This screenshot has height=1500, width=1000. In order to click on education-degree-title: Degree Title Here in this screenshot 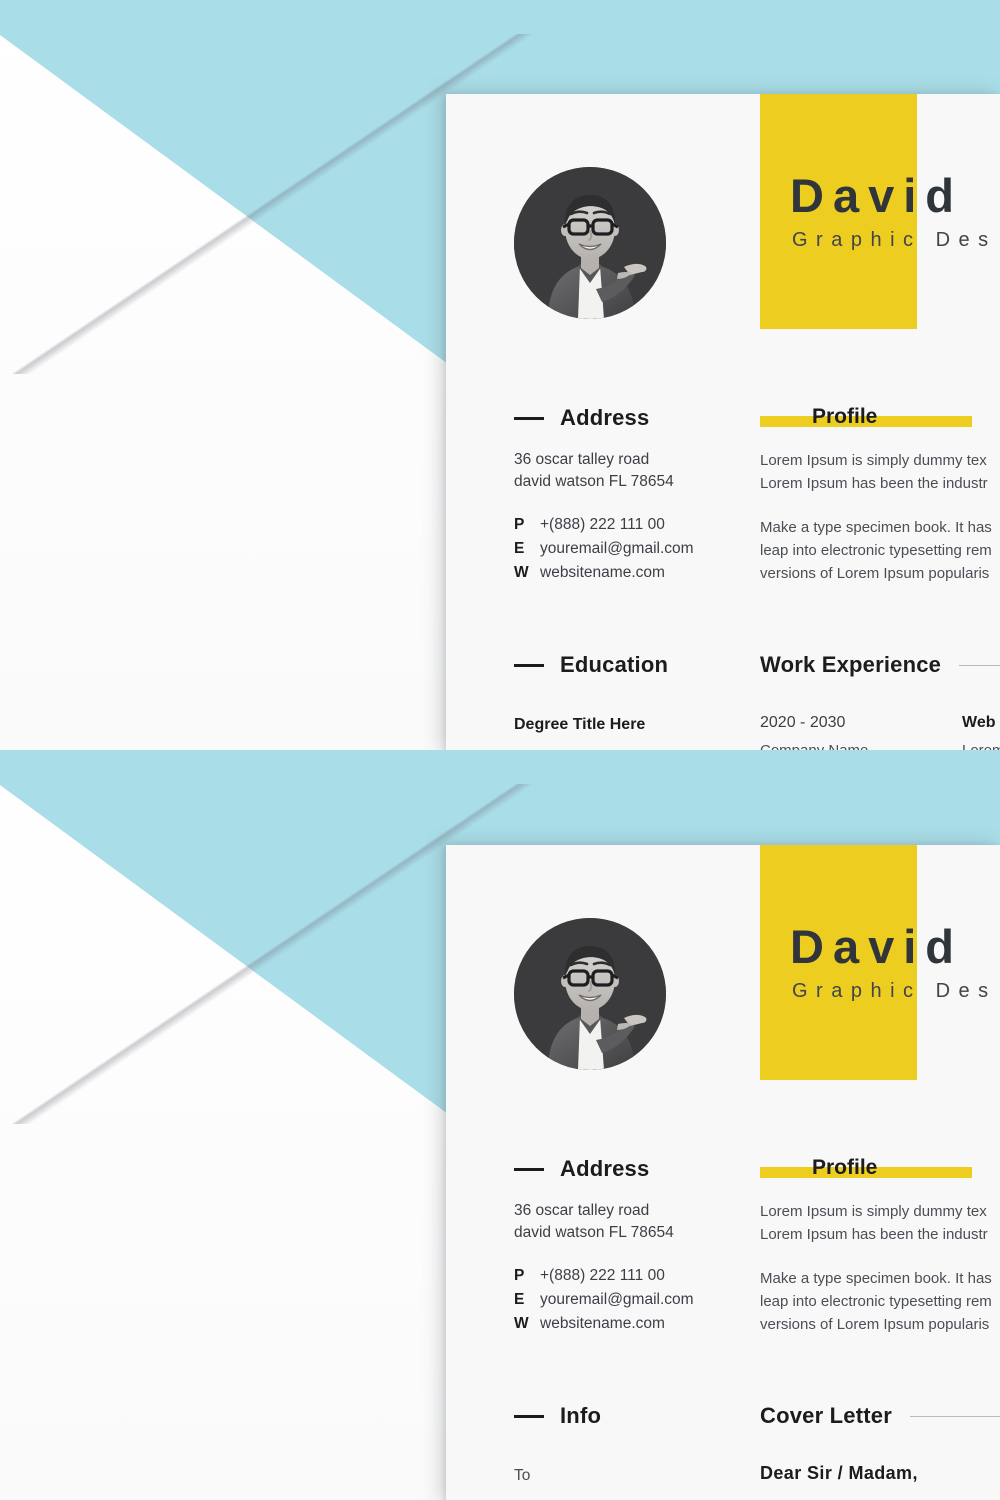, I will do `click(580, 724)`.